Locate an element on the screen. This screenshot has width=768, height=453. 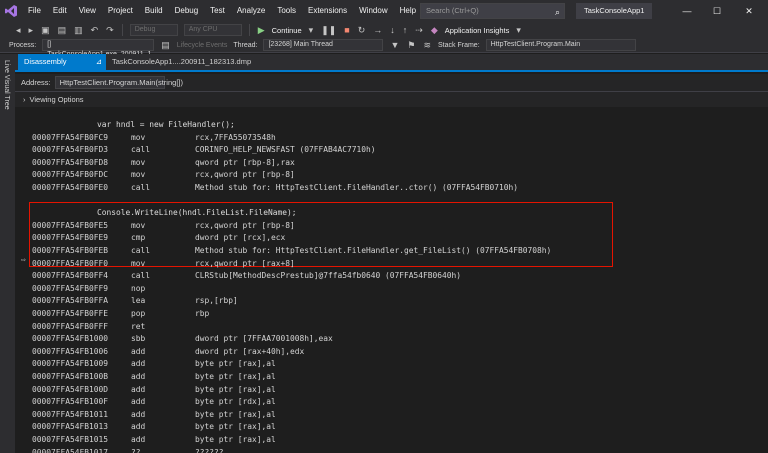
viewing-options-toggle: › Viewing Options is located at coordinates (391, 99).